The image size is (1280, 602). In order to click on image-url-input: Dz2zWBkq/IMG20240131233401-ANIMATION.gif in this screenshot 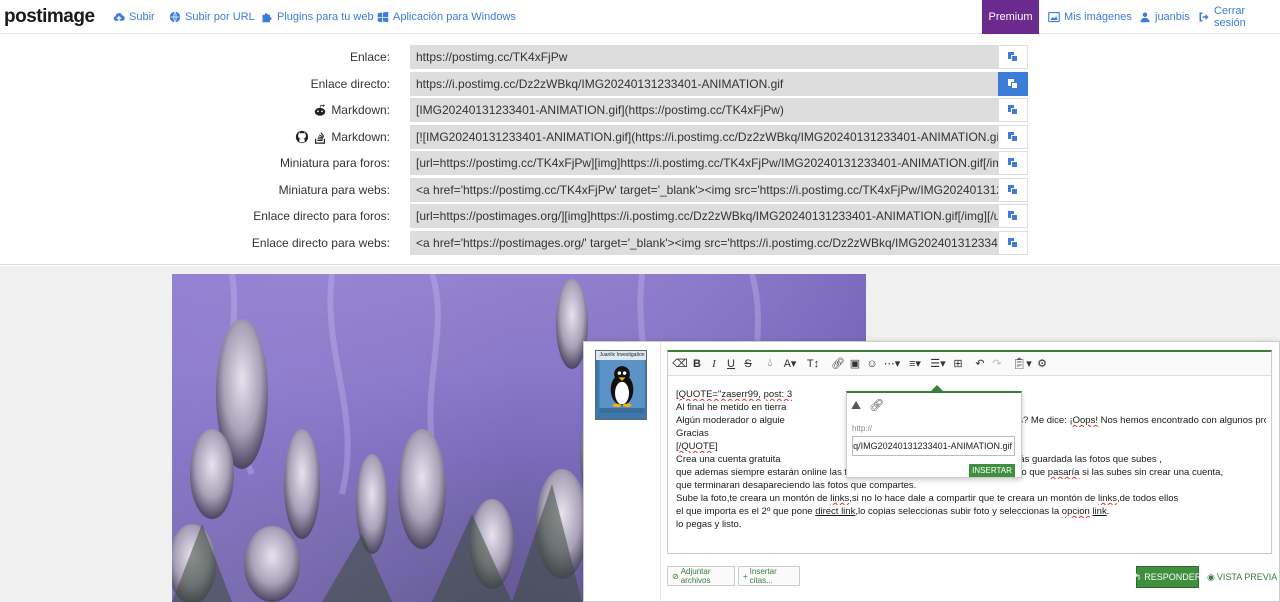, I will do `click(933, 446)`.